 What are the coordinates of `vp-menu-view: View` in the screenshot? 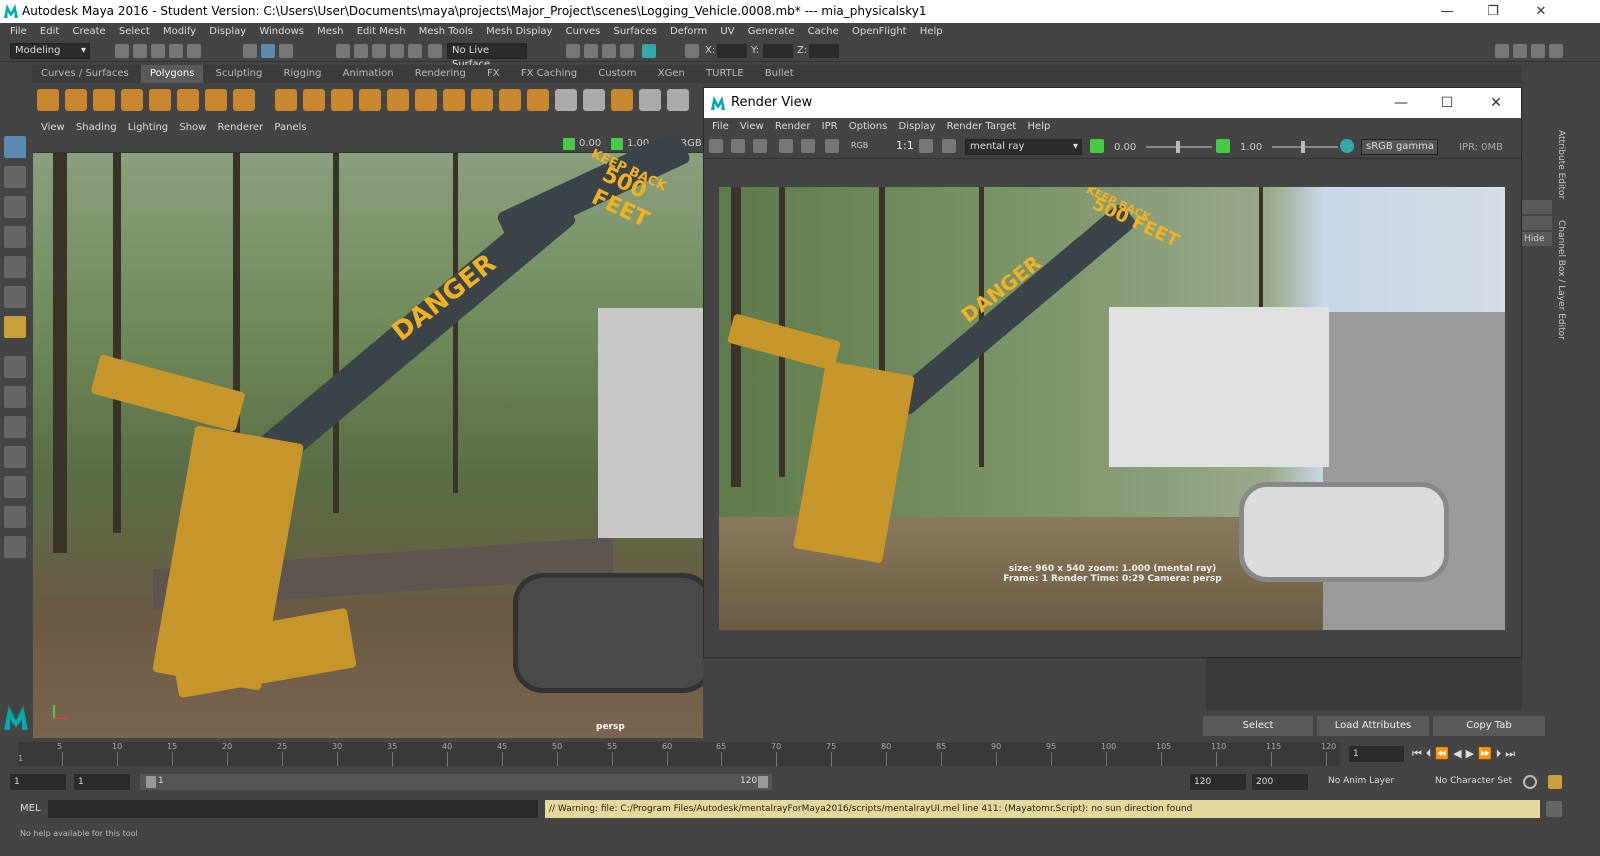 It's located at (53, 127).